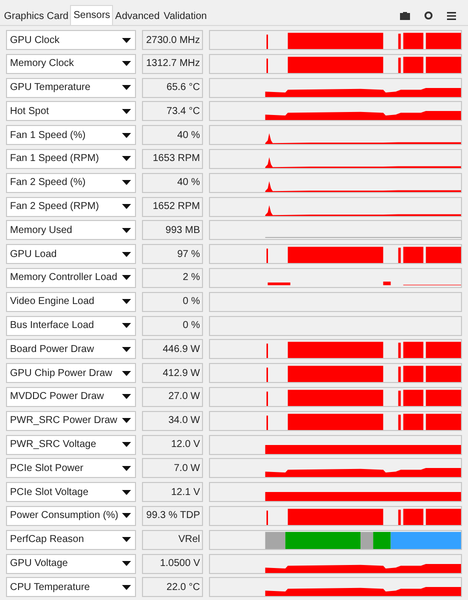 The height and width of the screenshot is (600, 468). Describe the element at coordinates (172, 111) in the screenshot. I see `sensor-value: 73.4 °C` at that location.